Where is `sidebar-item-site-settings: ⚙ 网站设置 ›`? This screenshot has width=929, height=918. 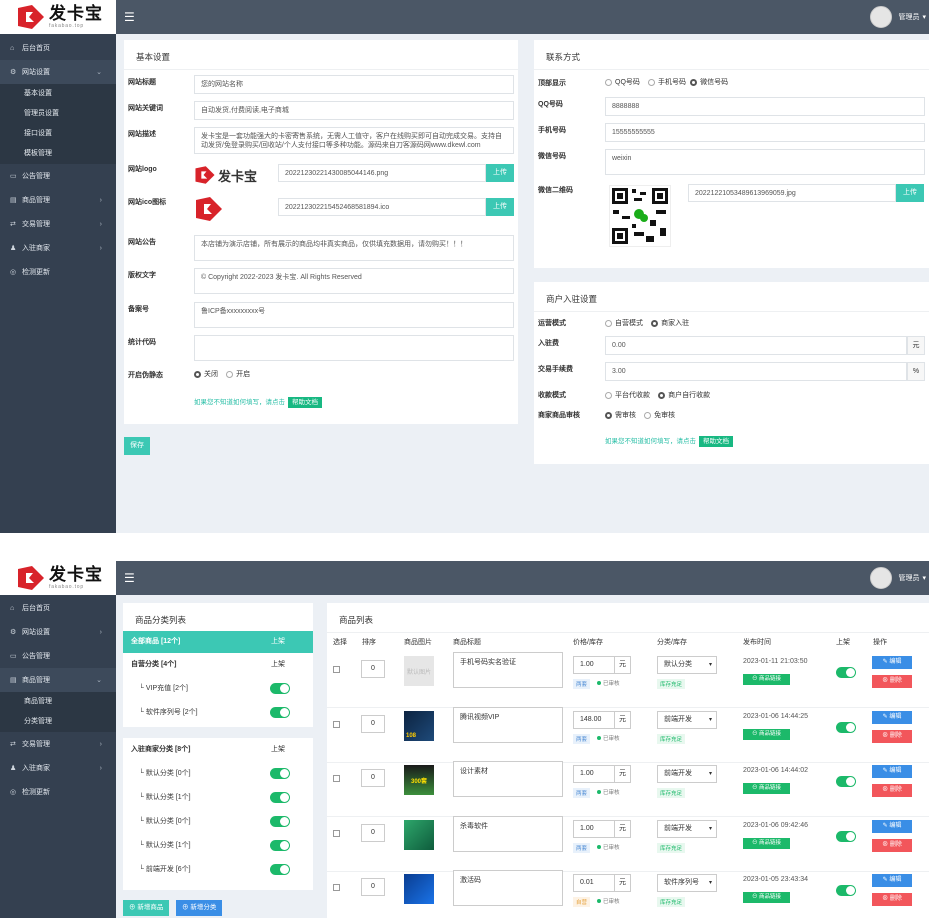 sidebar-item-site-settings: ⚙ 网站设置 › is located at coordinates (58, 632).